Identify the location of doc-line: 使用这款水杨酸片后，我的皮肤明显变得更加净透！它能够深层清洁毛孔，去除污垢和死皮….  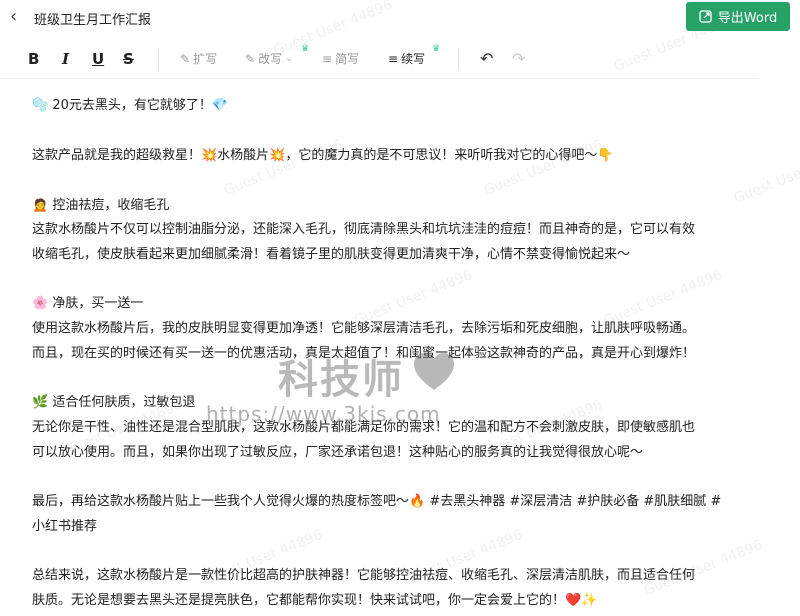
(364, 328).